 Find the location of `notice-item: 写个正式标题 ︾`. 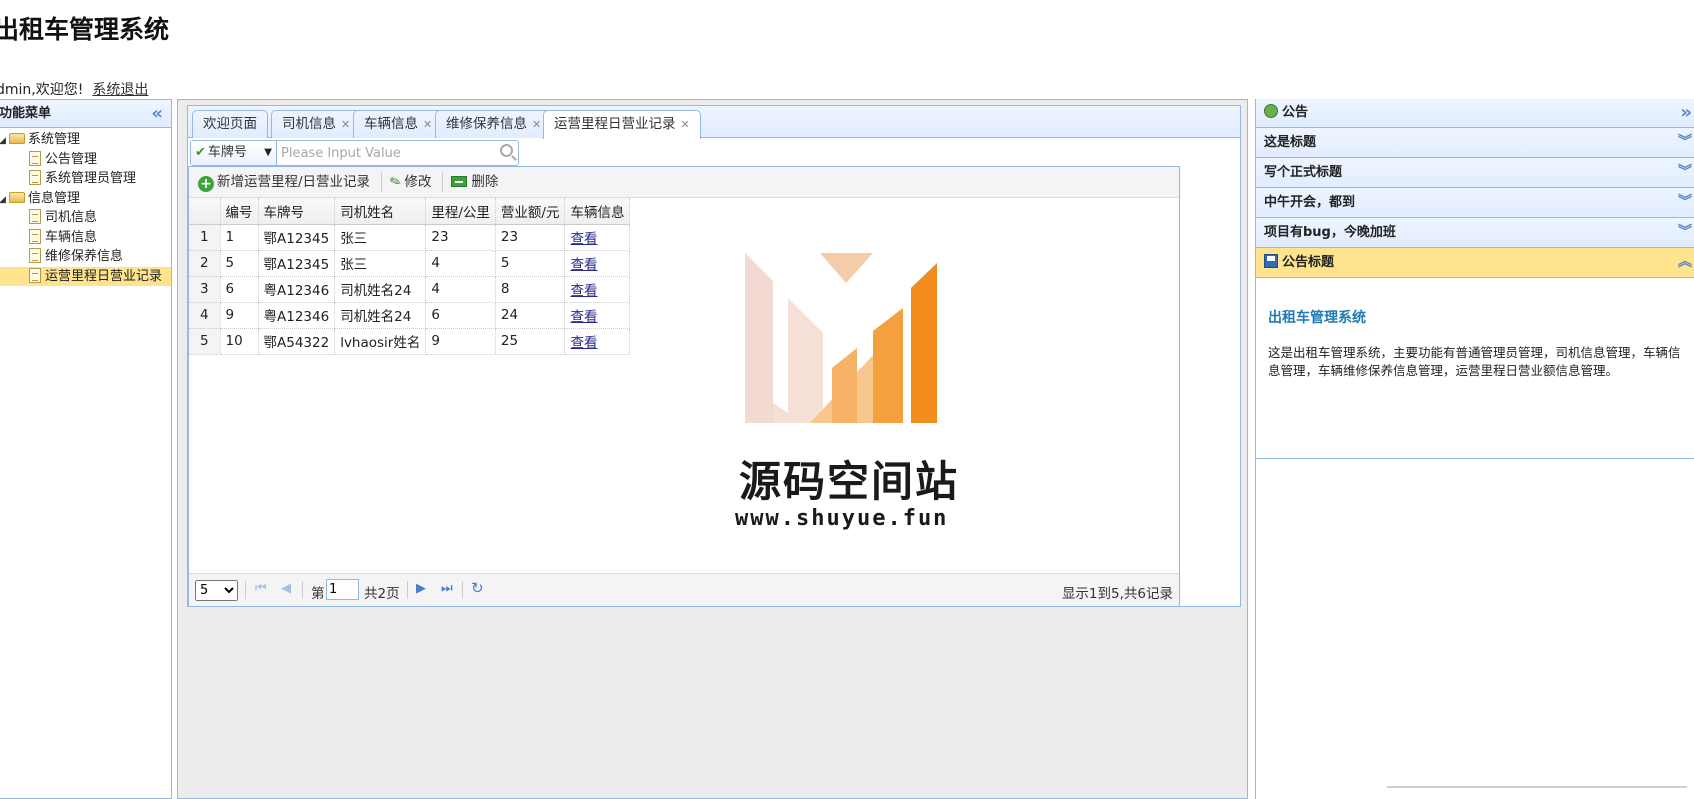

notice-item: 写个正式标题 ︾ is located at coordinates (1475, 173).